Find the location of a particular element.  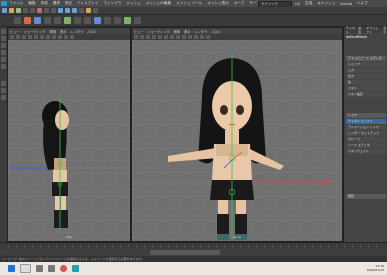

bridge-icon is located at coordinates (107, 20).